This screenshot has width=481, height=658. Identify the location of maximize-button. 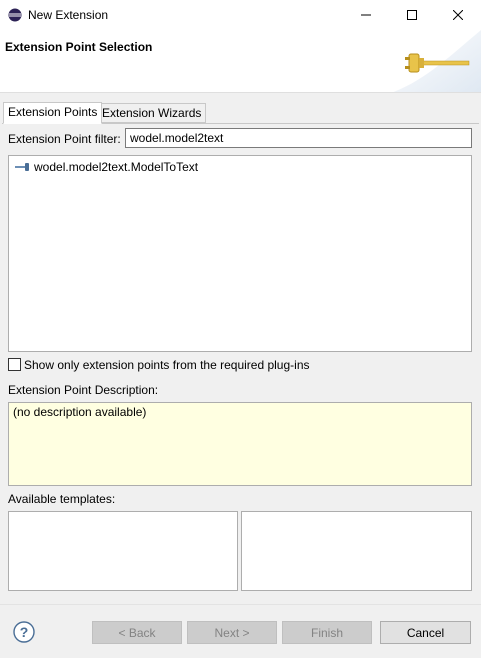
(412, 15).